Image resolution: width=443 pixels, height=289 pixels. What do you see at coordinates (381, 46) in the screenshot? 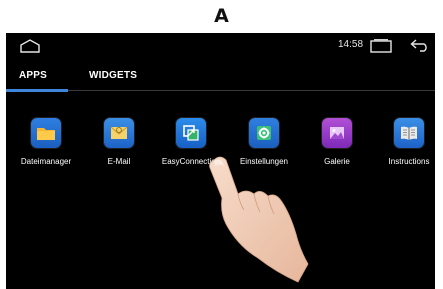
I see `recent-apps-icon` at bounding box center [381, 46].